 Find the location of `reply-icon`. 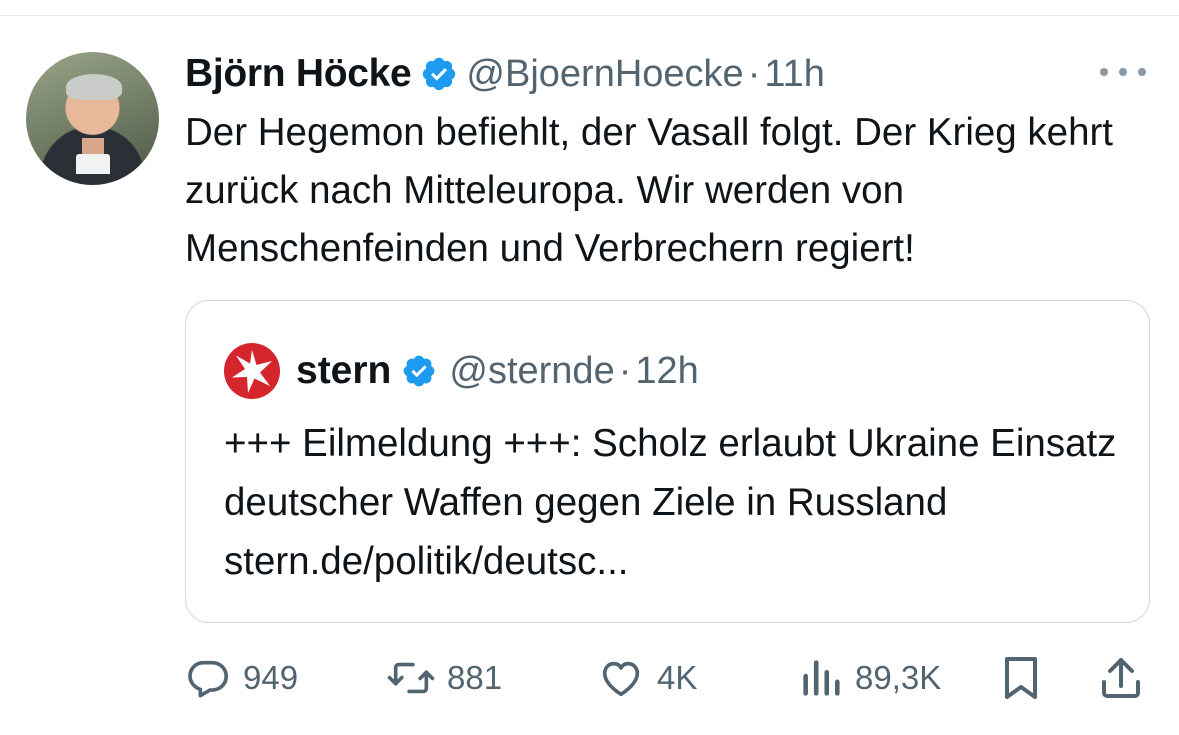

reply-icon is located at coordinates (208, 678).